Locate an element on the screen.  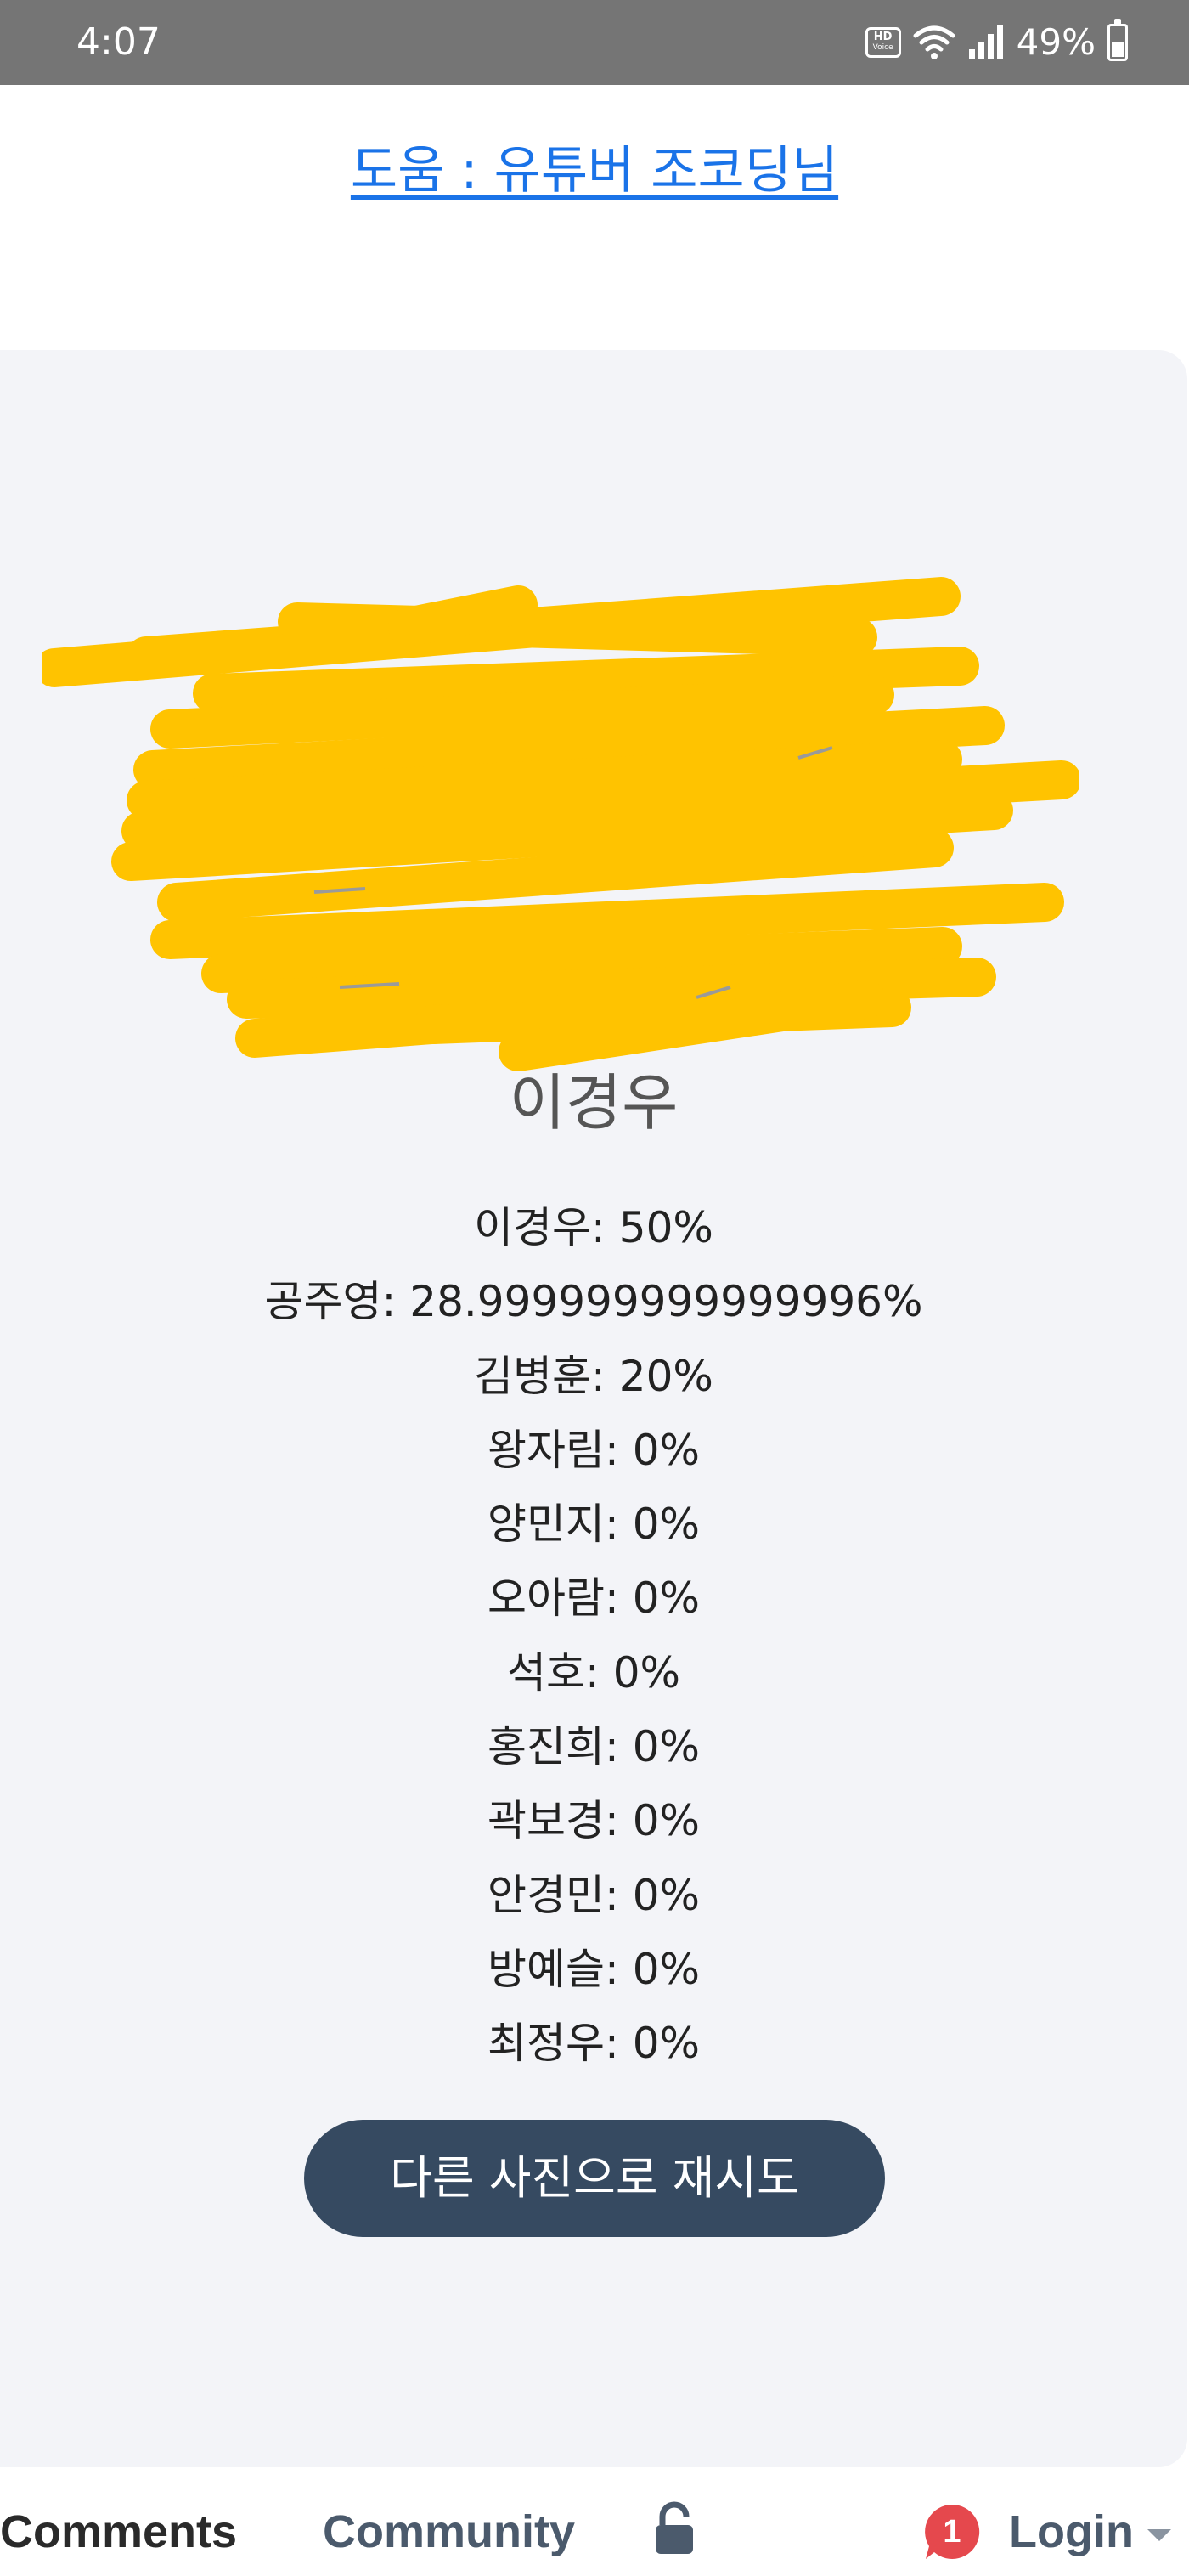
tab-community: Community is located at coordinates (449, 2532).